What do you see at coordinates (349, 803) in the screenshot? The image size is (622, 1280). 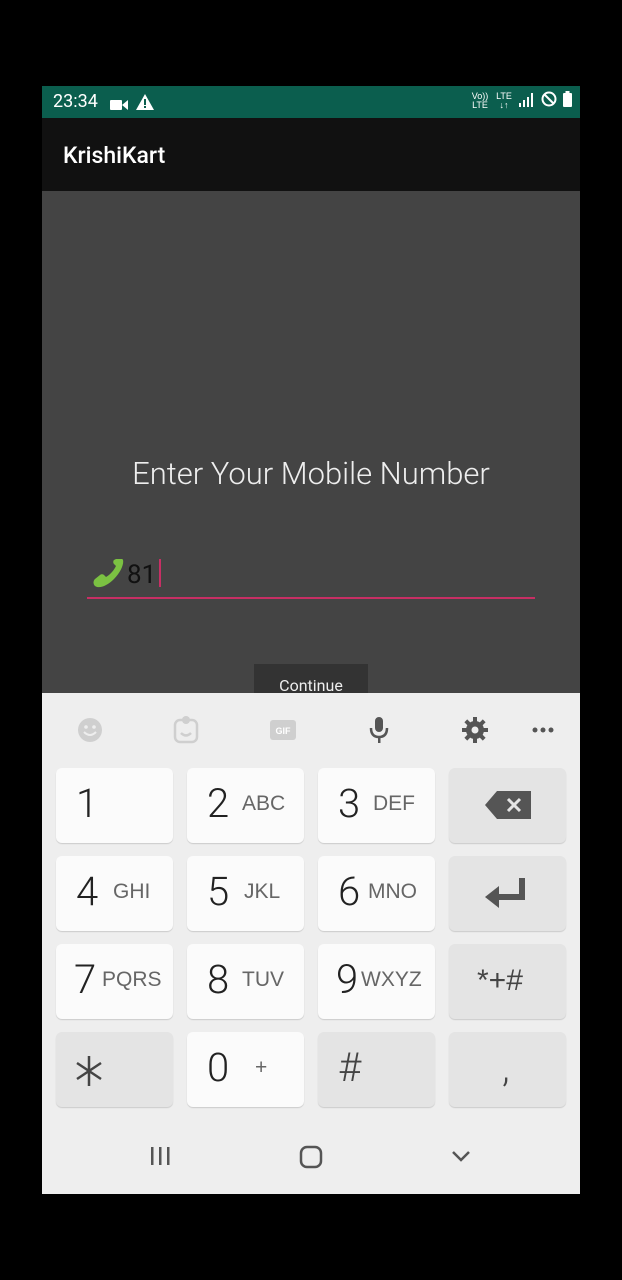 I see `key-3-digit: 3` at bounding box center [349, 803].